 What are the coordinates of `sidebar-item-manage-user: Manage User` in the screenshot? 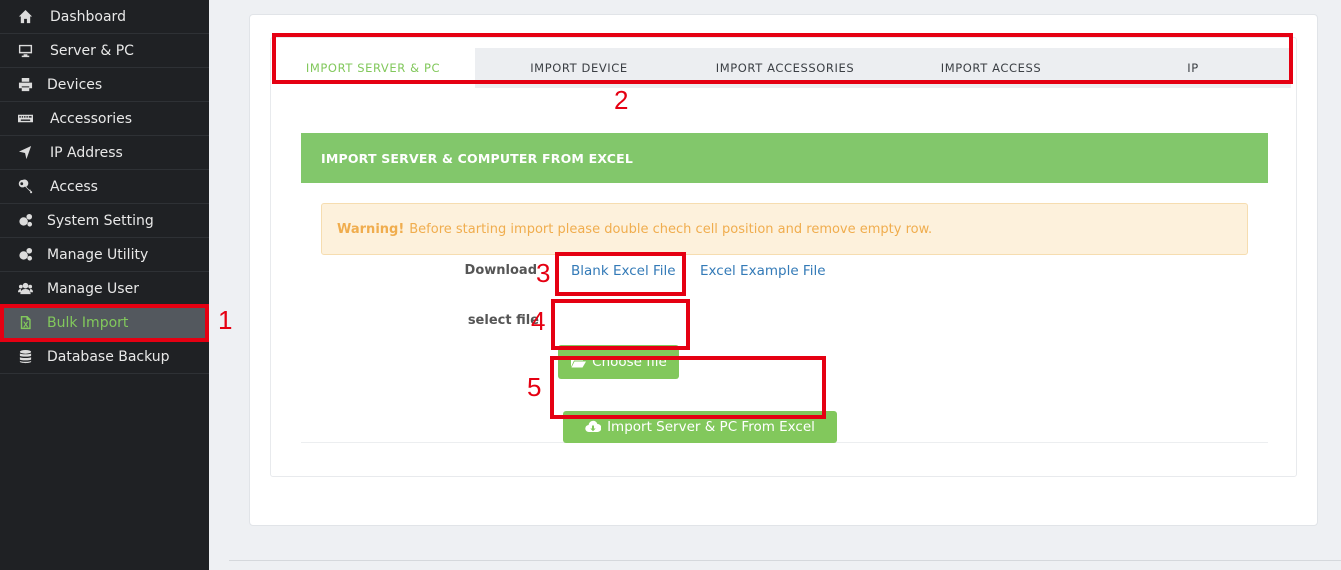 It's located at (104, 289).